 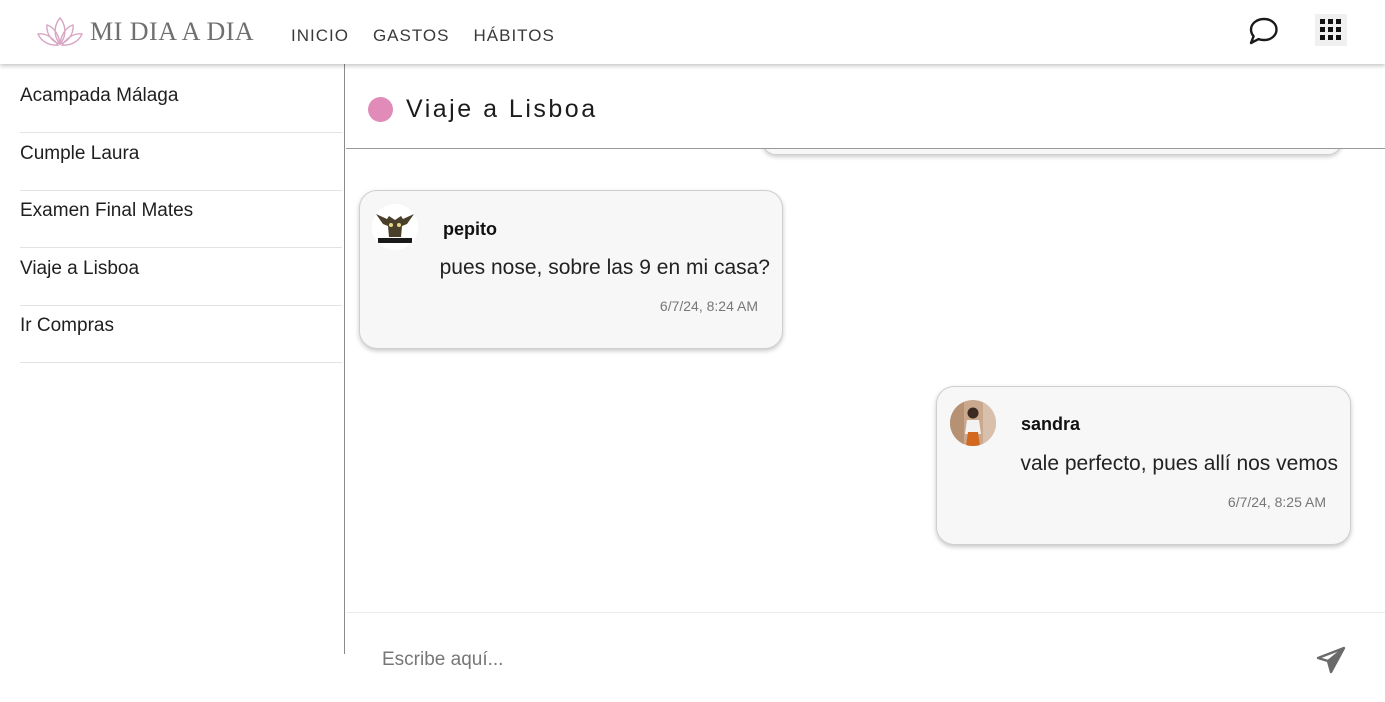 What do you see at coordinates (60, 31) in the screenshot?
I see `lotus-logo-icon` at bounding box center [60, 31].